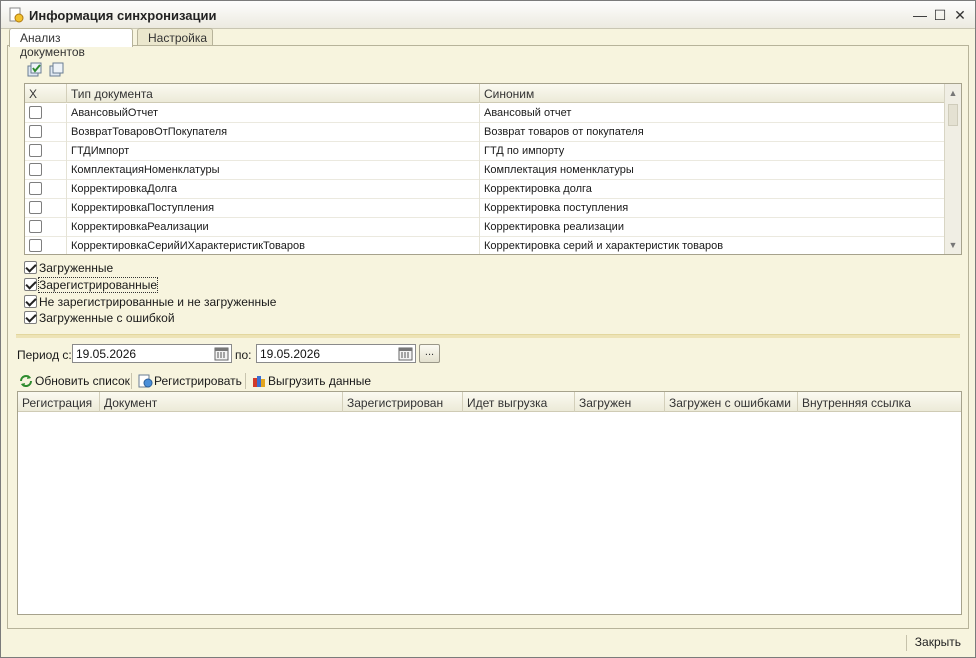 Image resolution: width=976 pixels, height=658 pixels. What do you see at coordinates (98, 285) in the screenshot?
I see `filter-registered-label: Зарегистрированные` at bounding box center [98, 285].